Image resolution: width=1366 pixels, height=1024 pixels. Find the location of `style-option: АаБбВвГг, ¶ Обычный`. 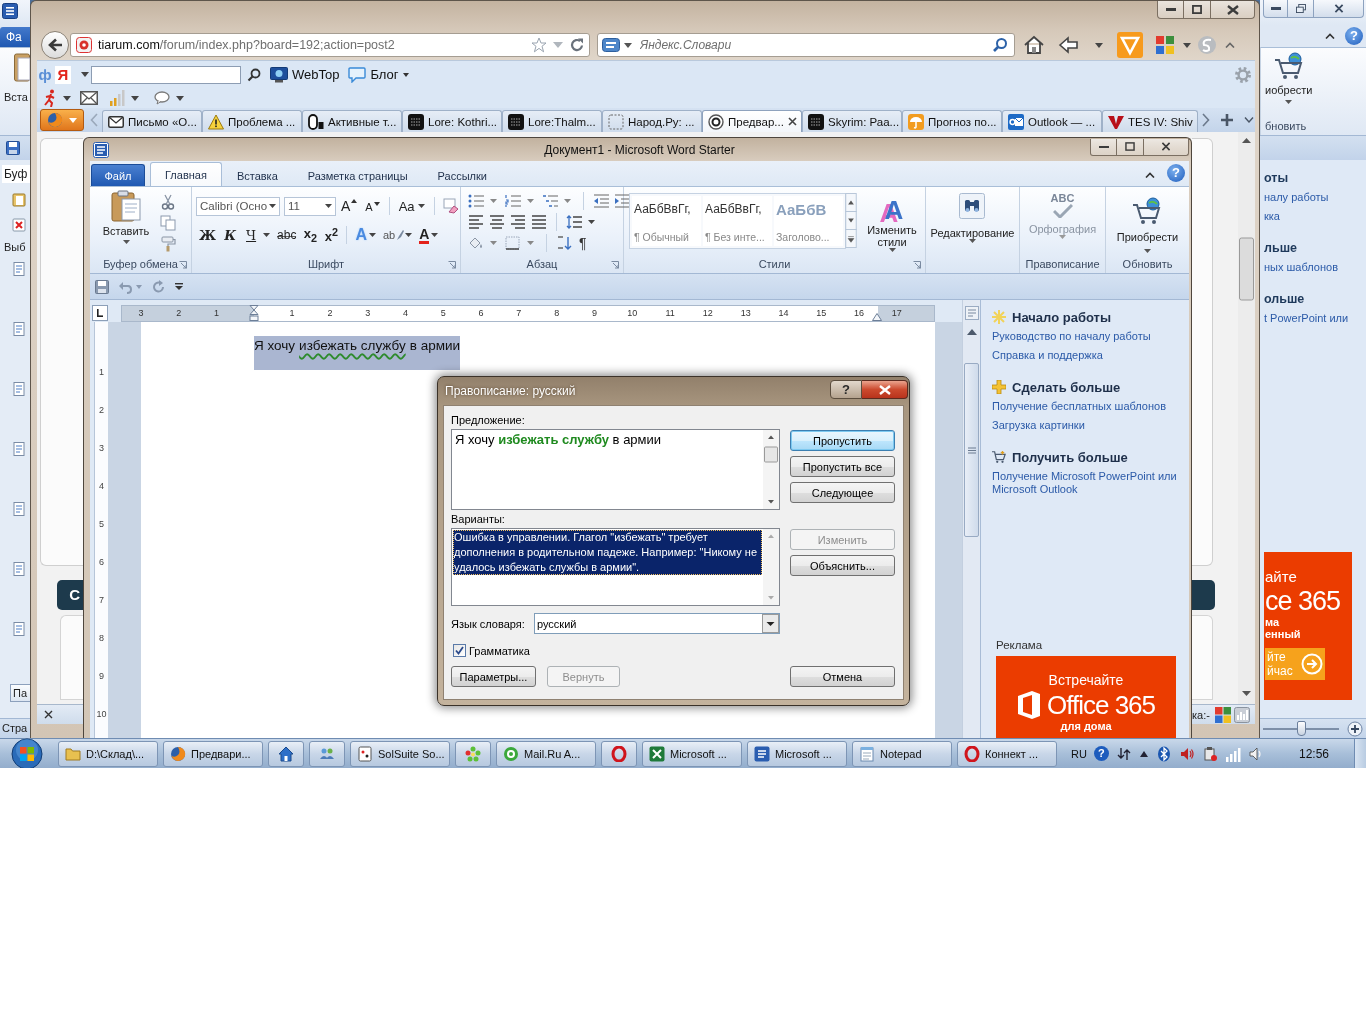

style-option: АаБбВвГг, ¶ Обычный is located at coordinates (666, 221).